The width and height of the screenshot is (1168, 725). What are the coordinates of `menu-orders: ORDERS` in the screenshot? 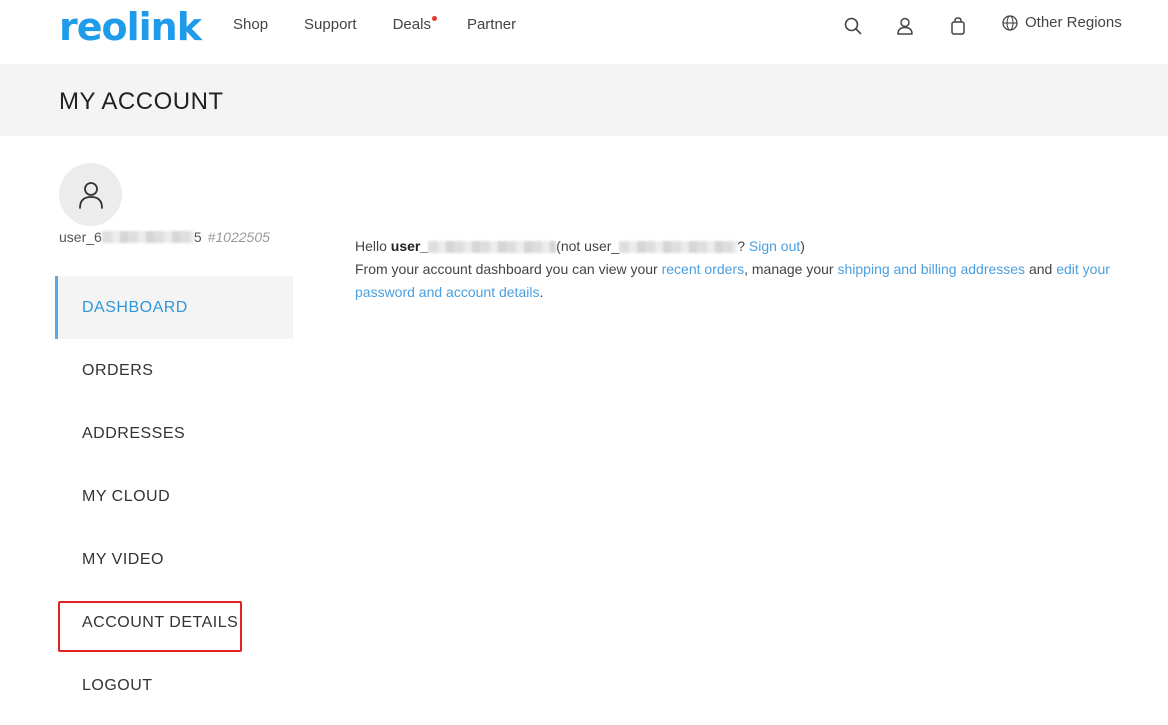 It's located at (174, 370).